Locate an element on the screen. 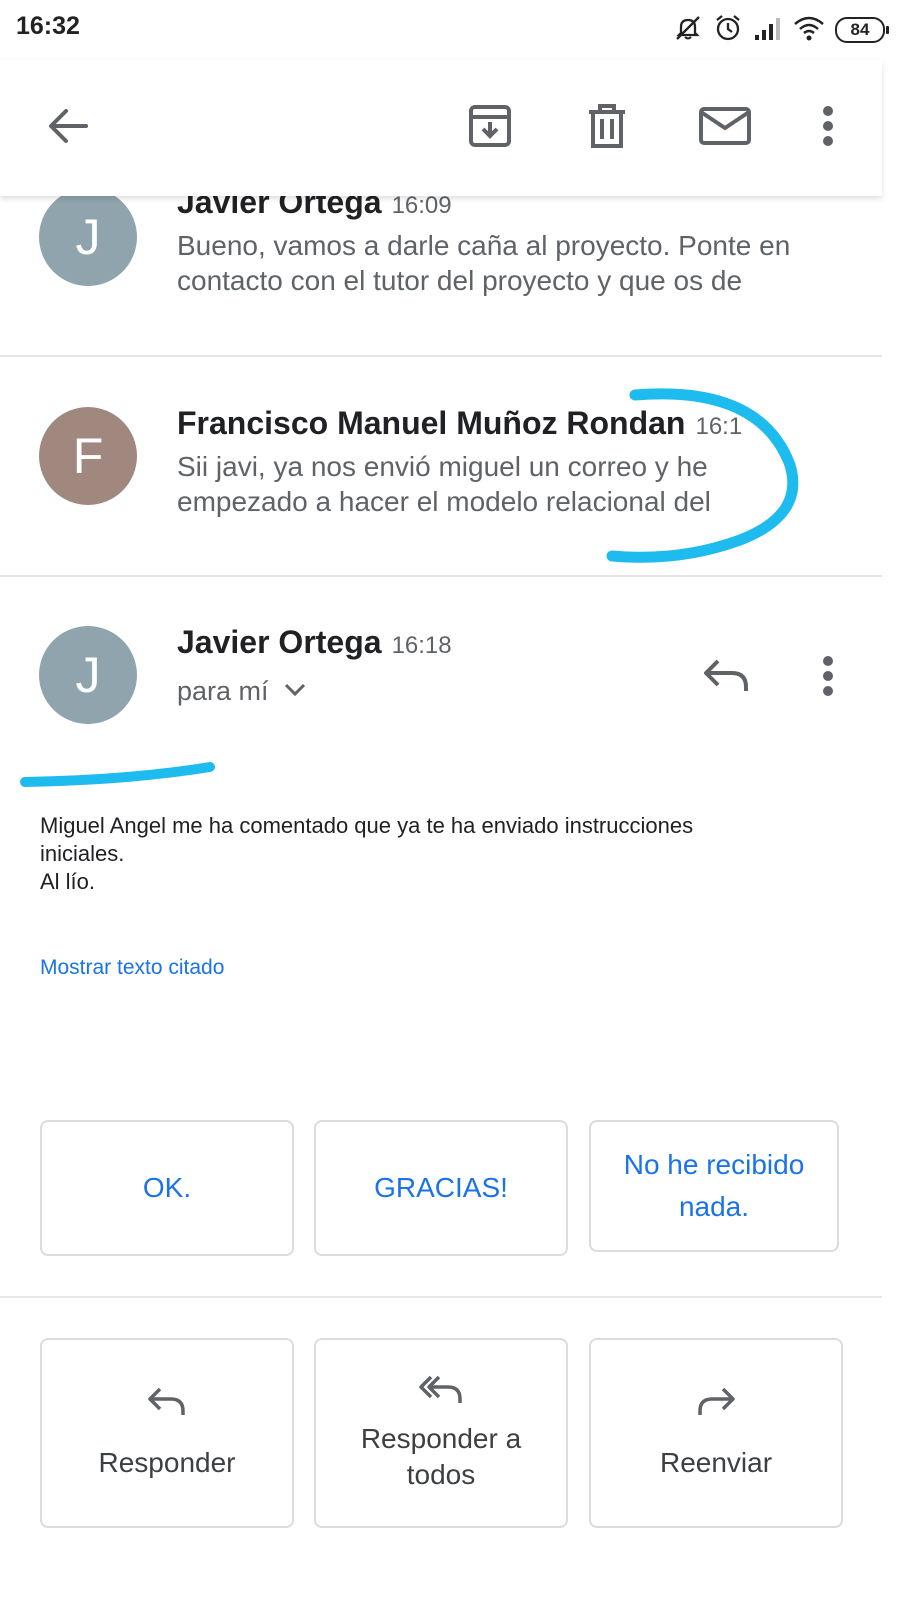 Image resolution: width=899 pixels, height=1599 pixels. sender-name: Javier Ortega 16:18 is located at coordinates (314, 642).